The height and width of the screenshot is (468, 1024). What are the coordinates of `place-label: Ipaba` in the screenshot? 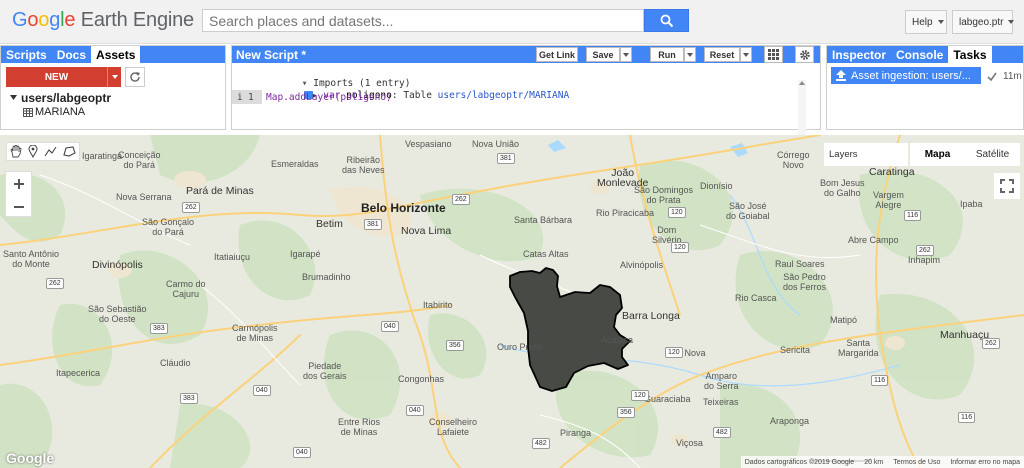 It's located at (971, 204).